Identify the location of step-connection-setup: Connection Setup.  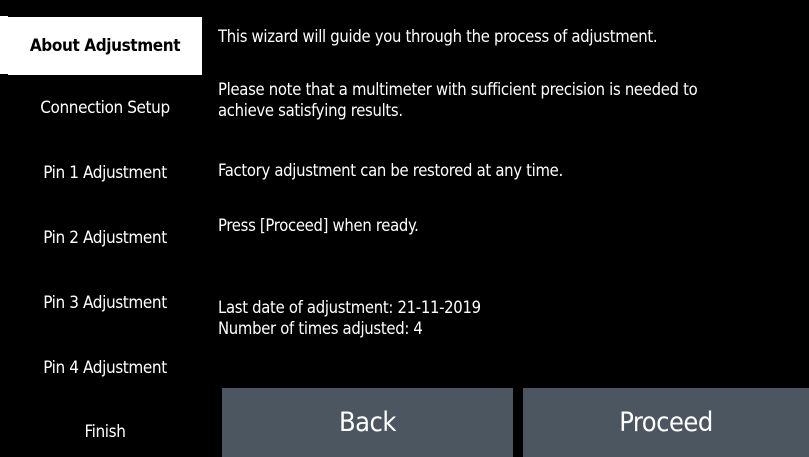
(105, 108).